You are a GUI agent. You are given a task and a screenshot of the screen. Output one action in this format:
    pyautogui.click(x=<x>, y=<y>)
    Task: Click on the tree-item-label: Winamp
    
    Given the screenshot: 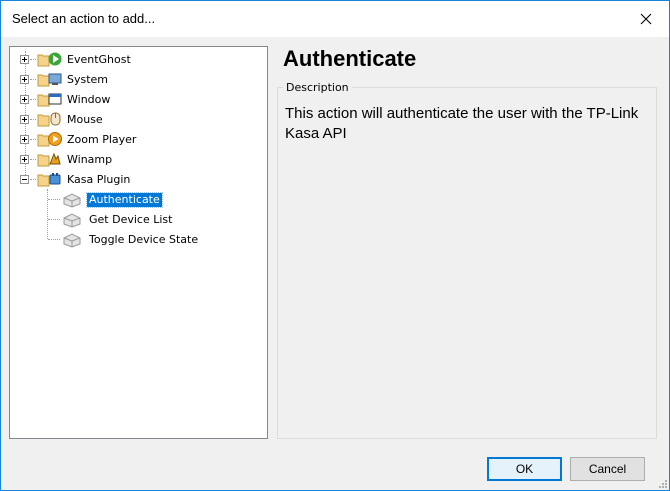 What is the action you would take?
    pyautogui.click(x=90, y=159)
    